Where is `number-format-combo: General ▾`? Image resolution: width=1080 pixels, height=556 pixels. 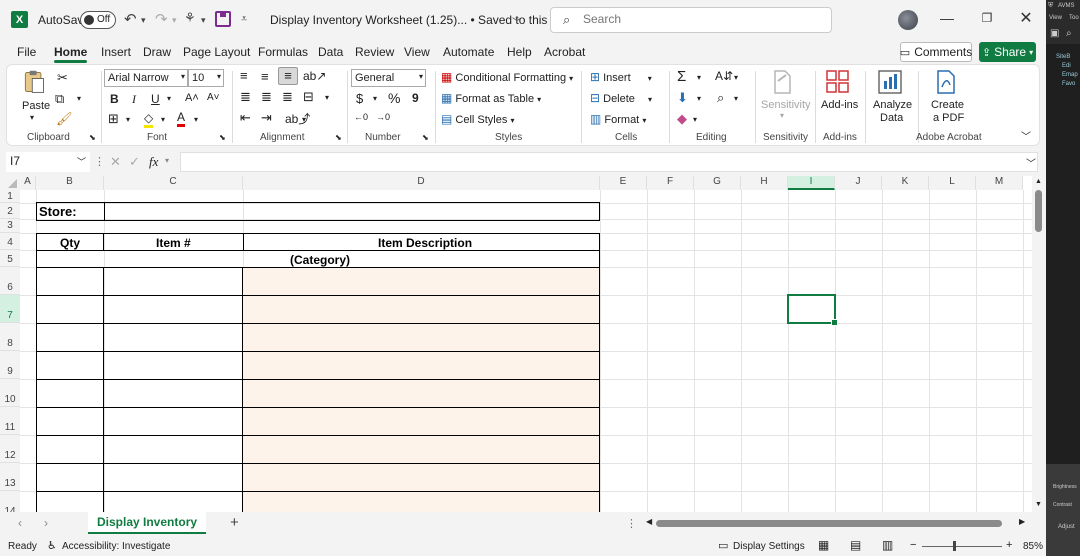
number-format-combo: General ▾ is located at coordinates (388, 78).